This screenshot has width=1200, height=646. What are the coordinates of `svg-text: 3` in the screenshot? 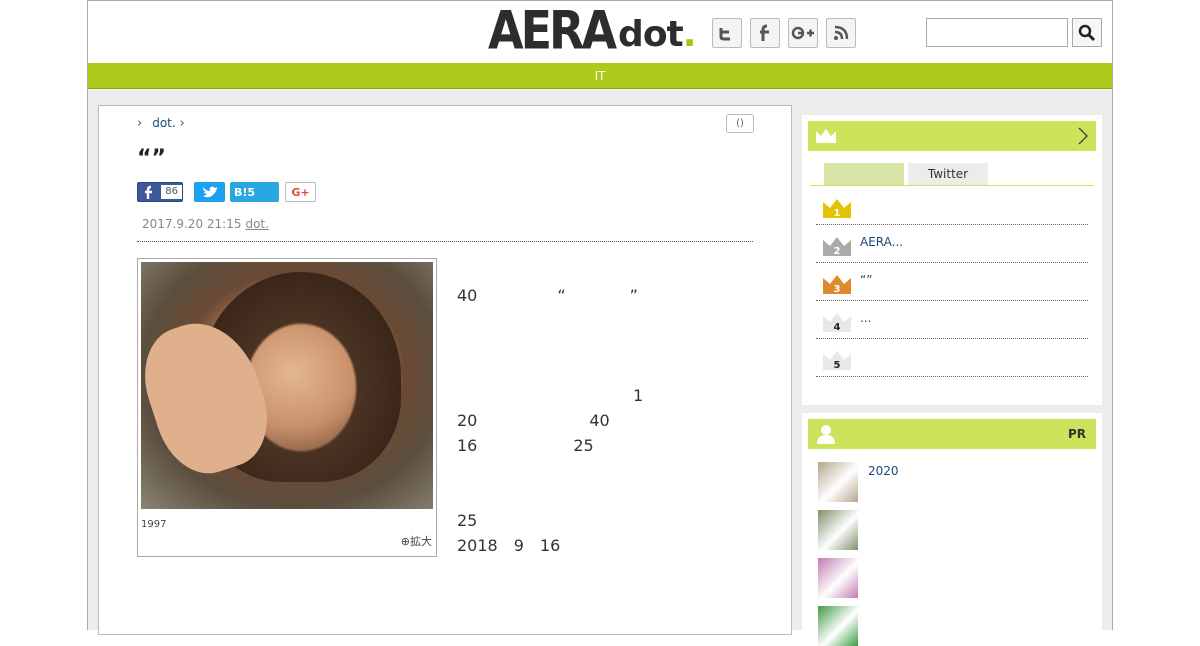 It's located at (837, 289).